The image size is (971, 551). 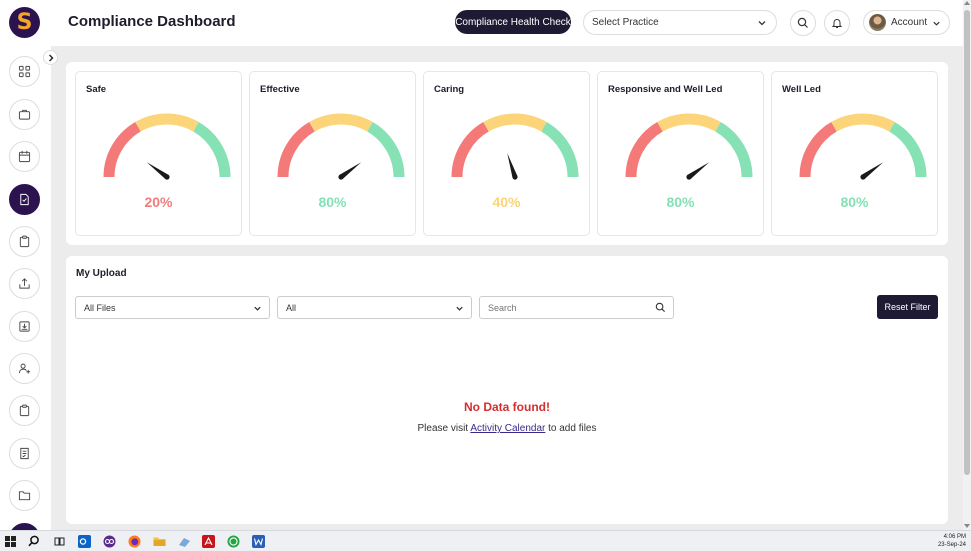 What do you see at coordinates (24, 326) in the screenshot?
I see `sidebar-item-inbox` at bounding box center [24, 326].